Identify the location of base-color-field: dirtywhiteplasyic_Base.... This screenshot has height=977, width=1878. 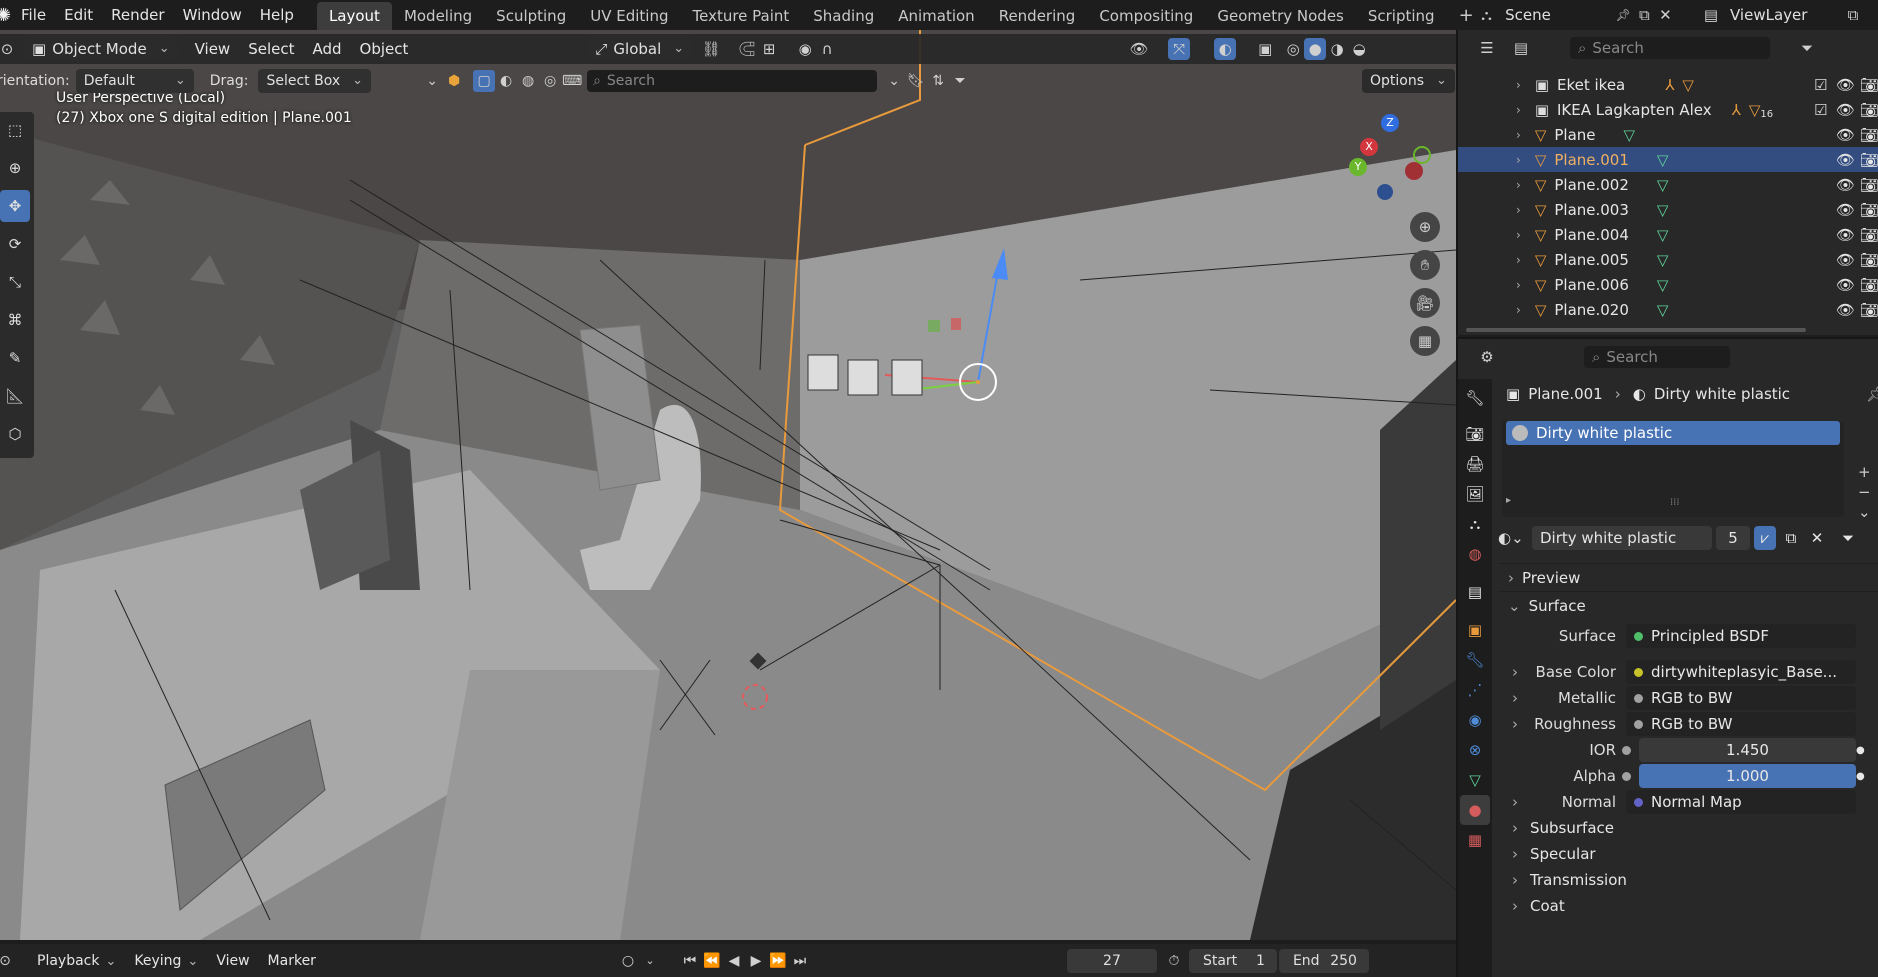
(1741, 672).